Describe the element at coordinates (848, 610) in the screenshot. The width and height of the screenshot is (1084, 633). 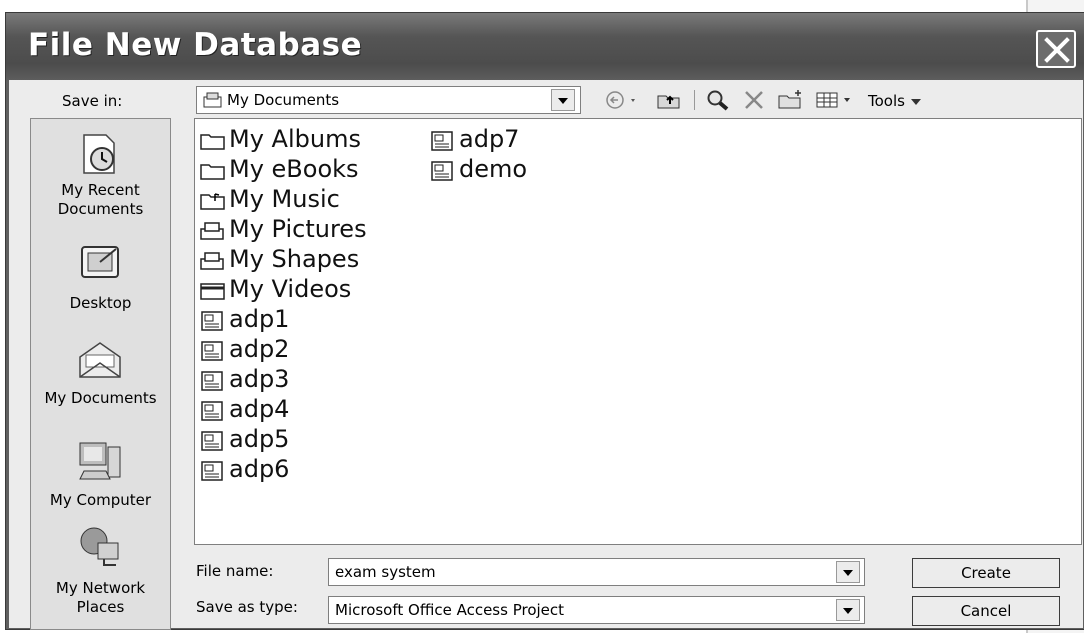
I see `save-as-type-dropdown-button` at that location.